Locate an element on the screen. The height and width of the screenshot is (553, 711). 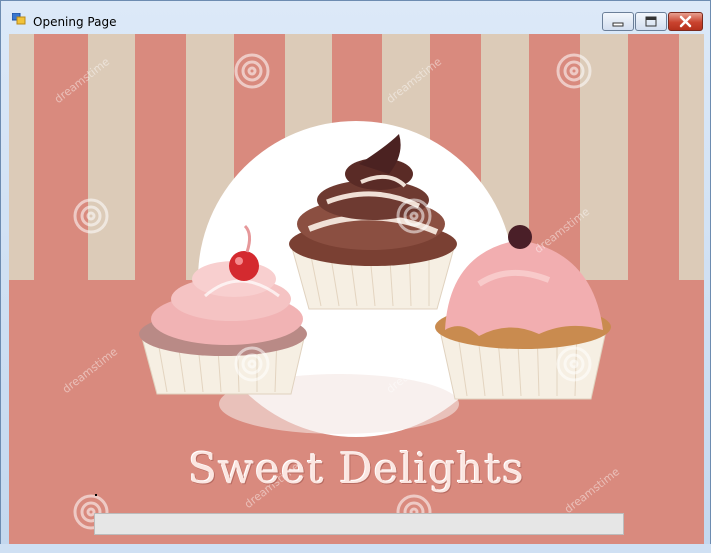
minimize-button is located at coordinates (618, 21).